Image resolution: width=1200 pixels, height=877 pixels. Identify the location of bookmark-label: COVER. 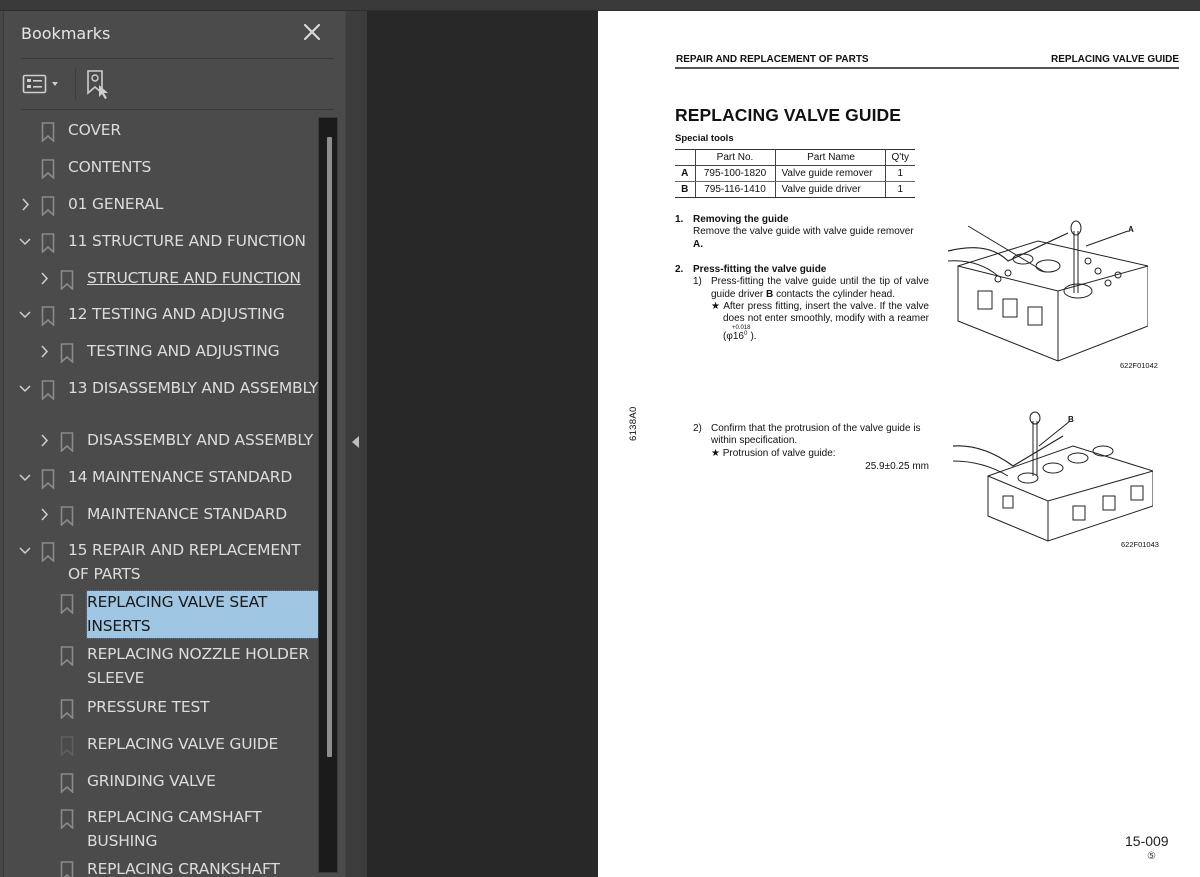
(94, 130).